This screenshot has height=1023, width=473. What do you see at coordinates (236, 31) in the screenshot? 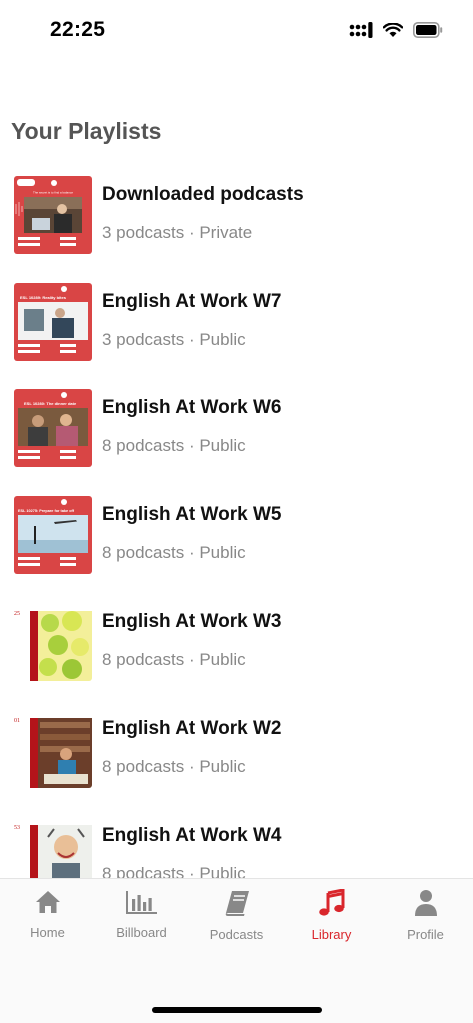
I see `status-bar: 22:25` at bounding box center [236, 31].